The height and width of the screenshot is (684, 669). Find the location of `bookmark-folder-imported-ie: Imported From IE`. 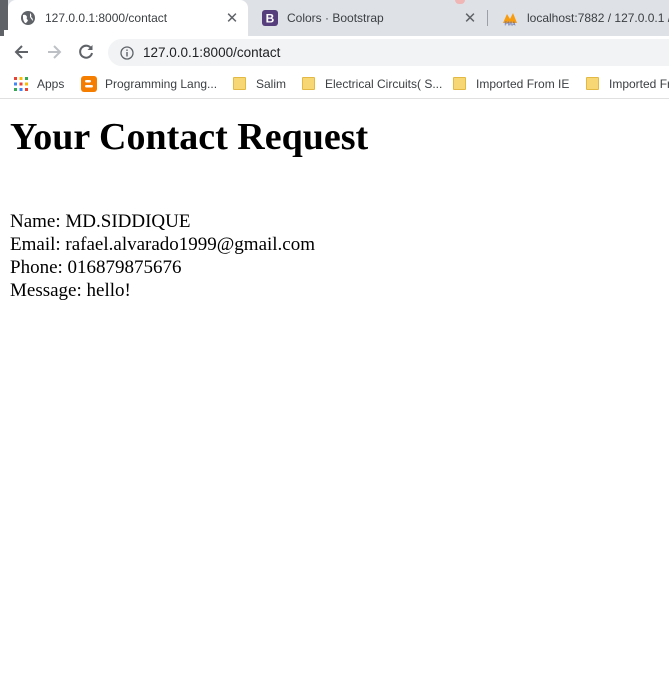

bookmark-folder-imported-ie: Imported From IE is located at coordinates (511, 84).